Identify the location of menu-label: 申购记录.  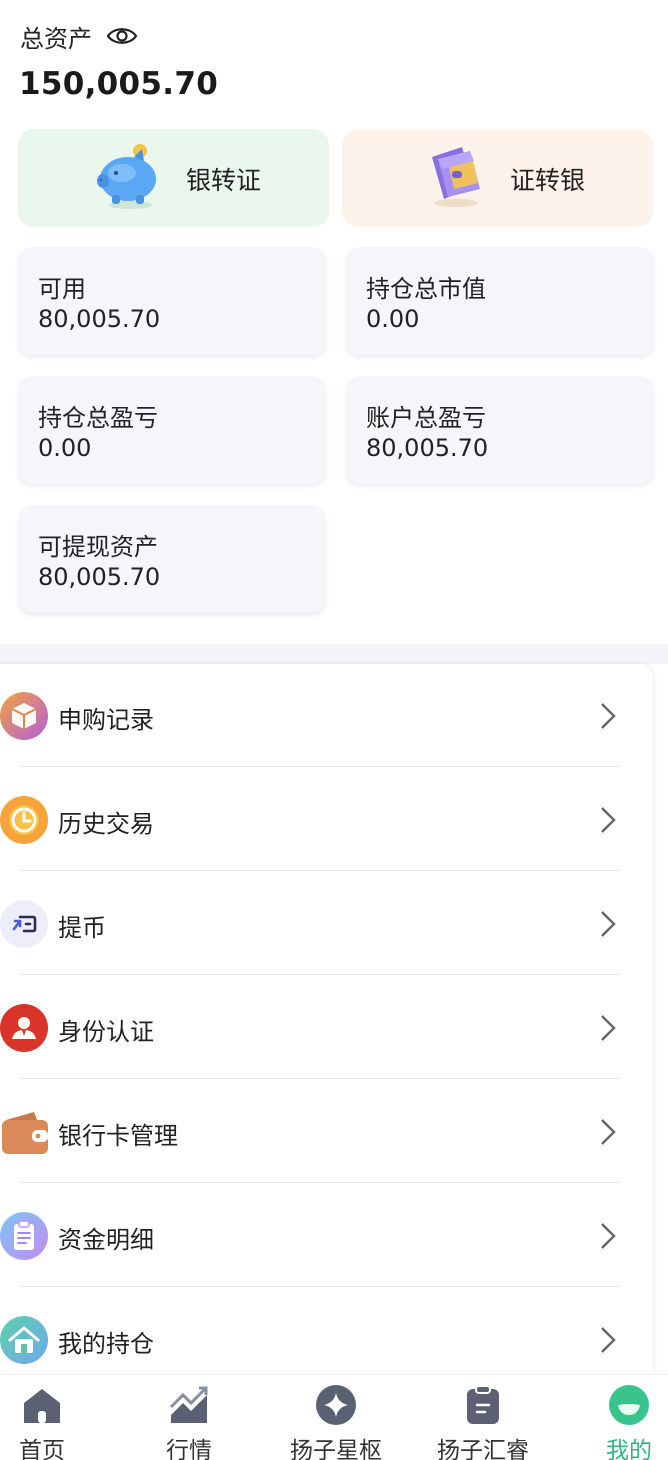
(106, 720).